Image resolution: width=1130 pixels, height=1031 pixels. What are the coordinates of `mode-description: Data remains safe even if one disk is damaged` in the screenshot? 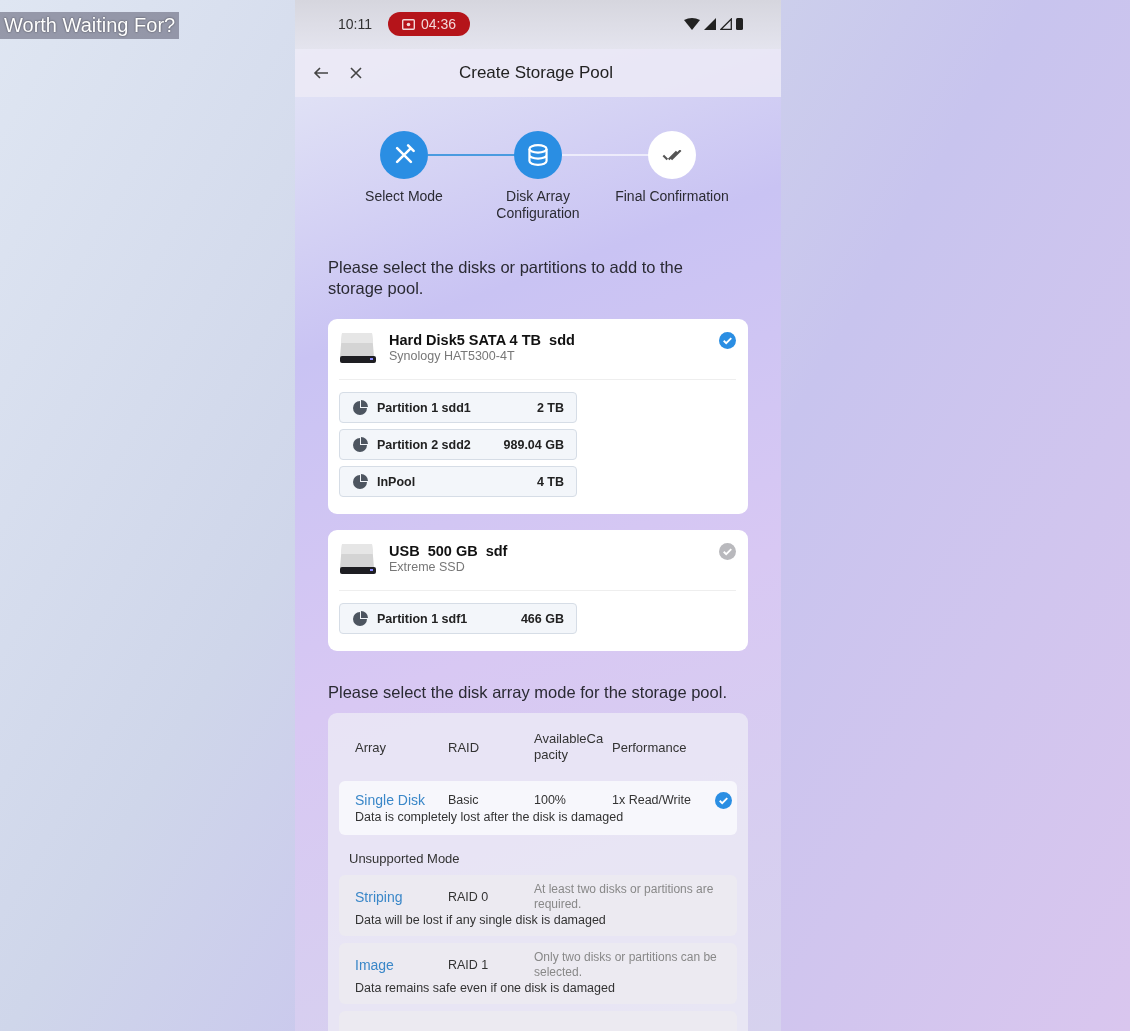 It's located at (485, 988).